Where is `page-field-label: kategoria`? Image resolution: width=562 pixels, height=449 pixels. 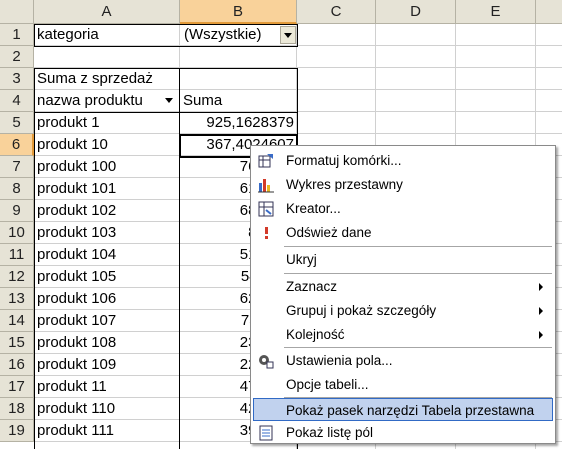
page-field-label: kategoria is located at coordinates (68, 34).